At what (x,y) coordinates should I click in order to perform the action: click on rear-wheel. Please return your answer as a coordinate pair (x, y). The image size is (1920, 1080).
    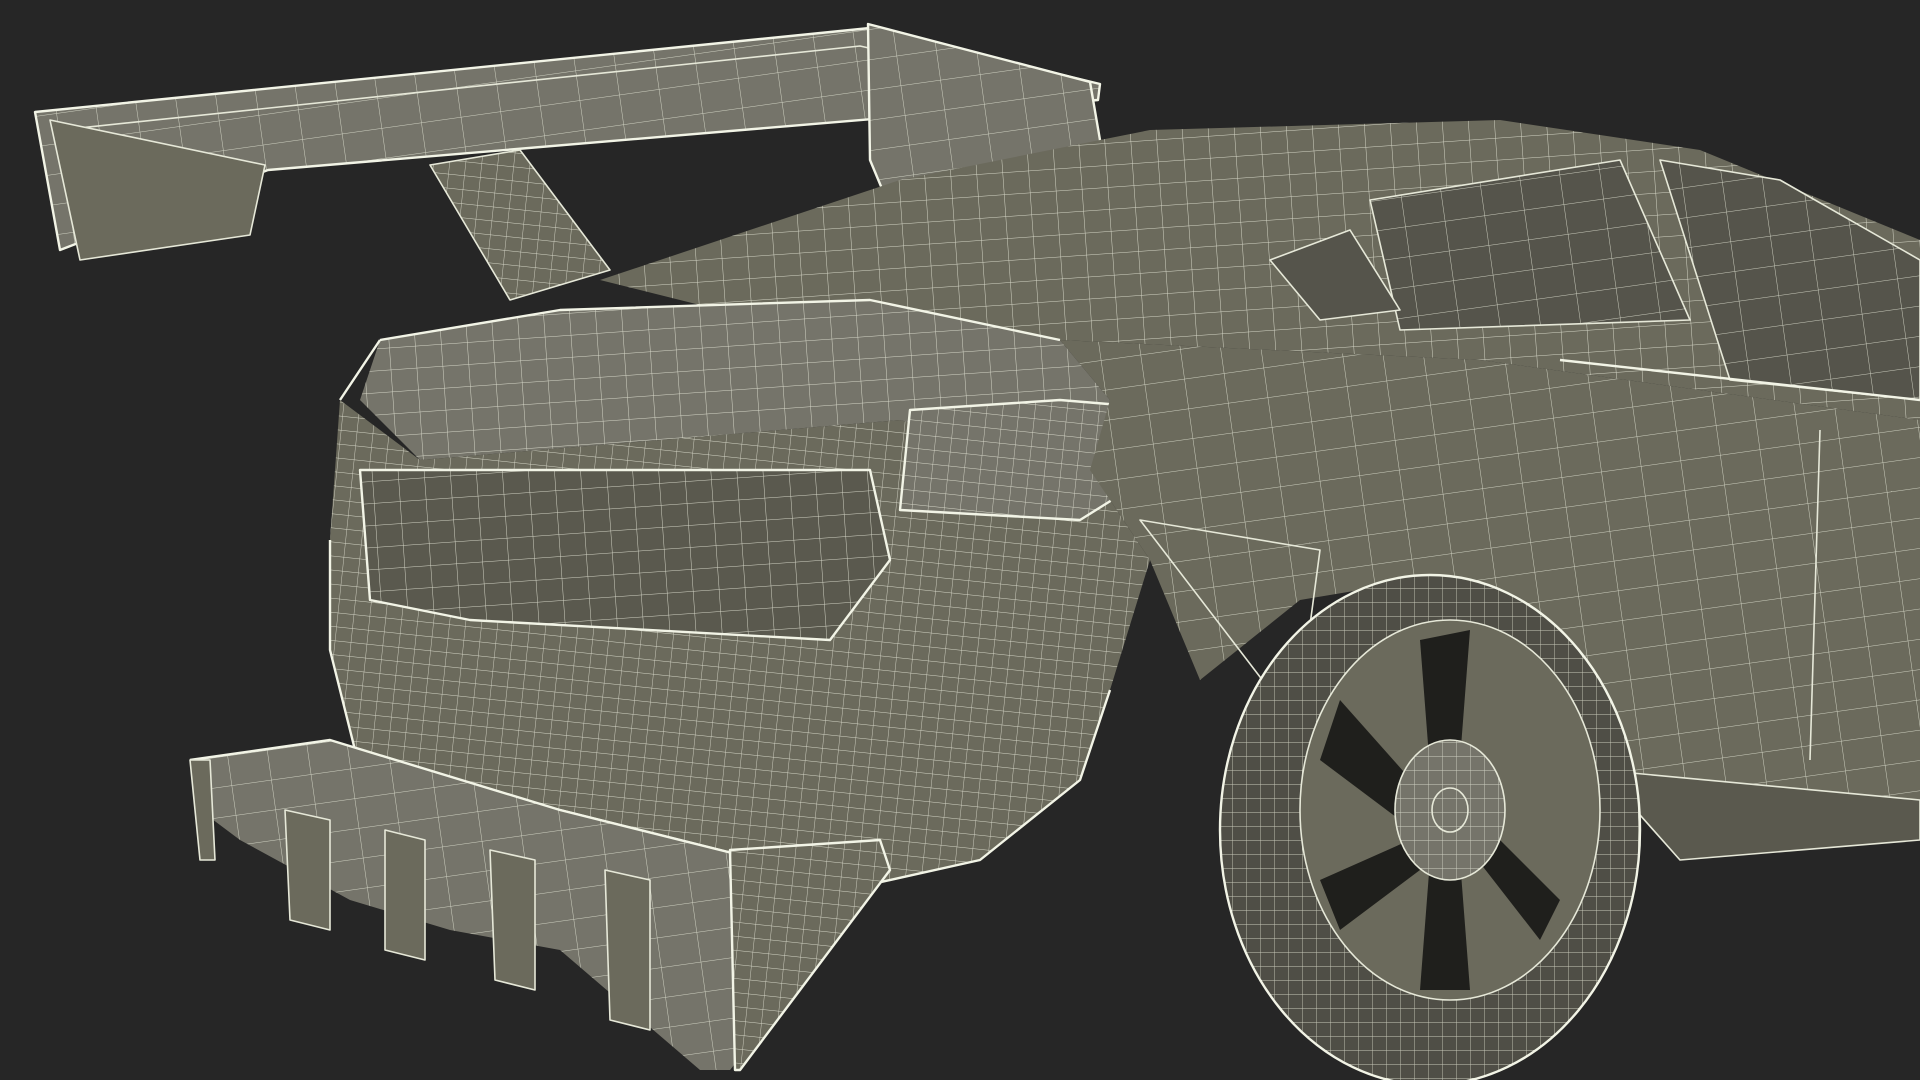
    Looking at the image, I should click on (1430, 826).